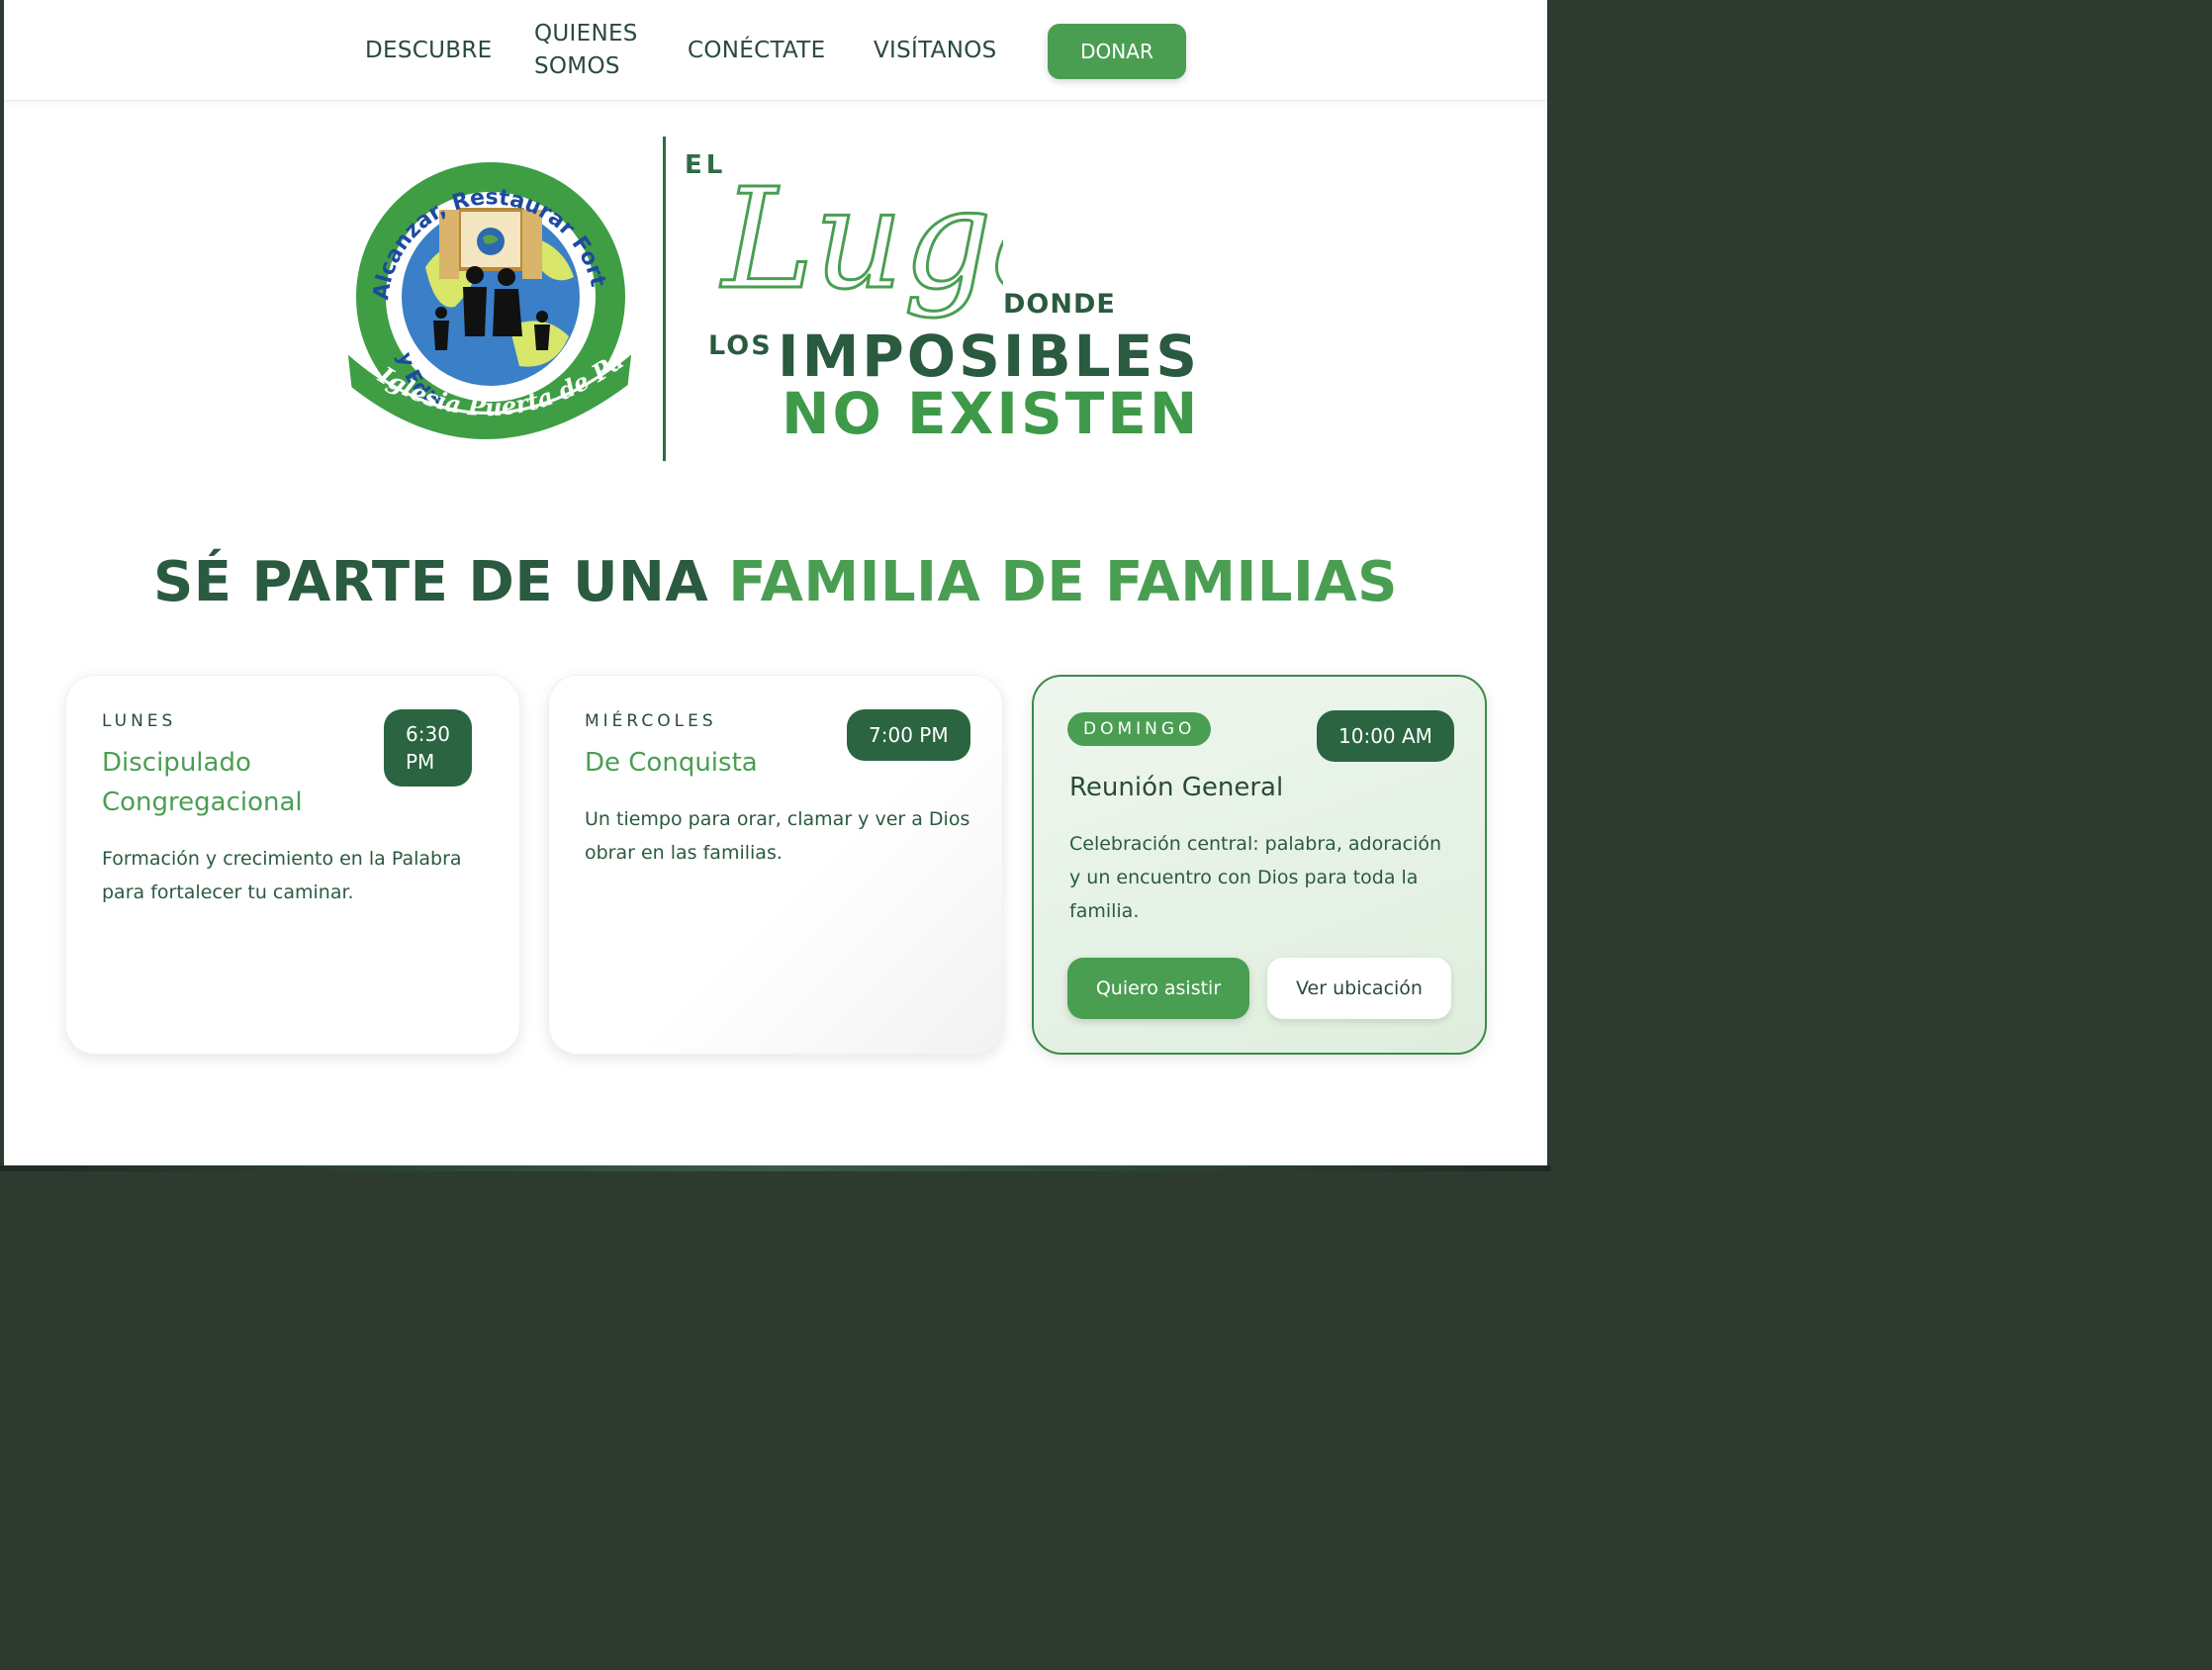 This screenshot has height=1670, width=2212. What do you see at coordinates (586, 33) in the screenshot?
I see `nav-item-quienes-somos-line1: QUIENES` at bounding box center [586, 33].